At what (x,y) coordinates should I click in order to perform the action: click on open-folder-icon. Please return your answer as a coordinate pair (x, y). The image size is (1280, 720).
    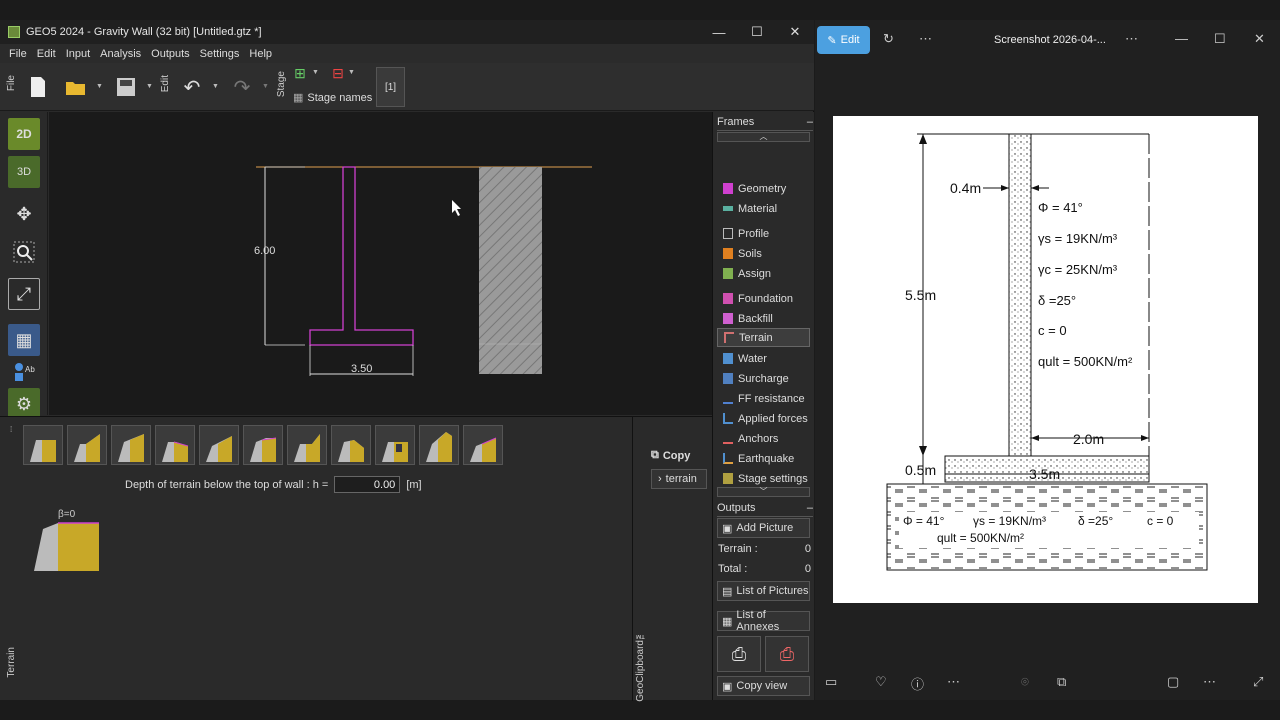
    Looking at the image, I should click on (76, 87).